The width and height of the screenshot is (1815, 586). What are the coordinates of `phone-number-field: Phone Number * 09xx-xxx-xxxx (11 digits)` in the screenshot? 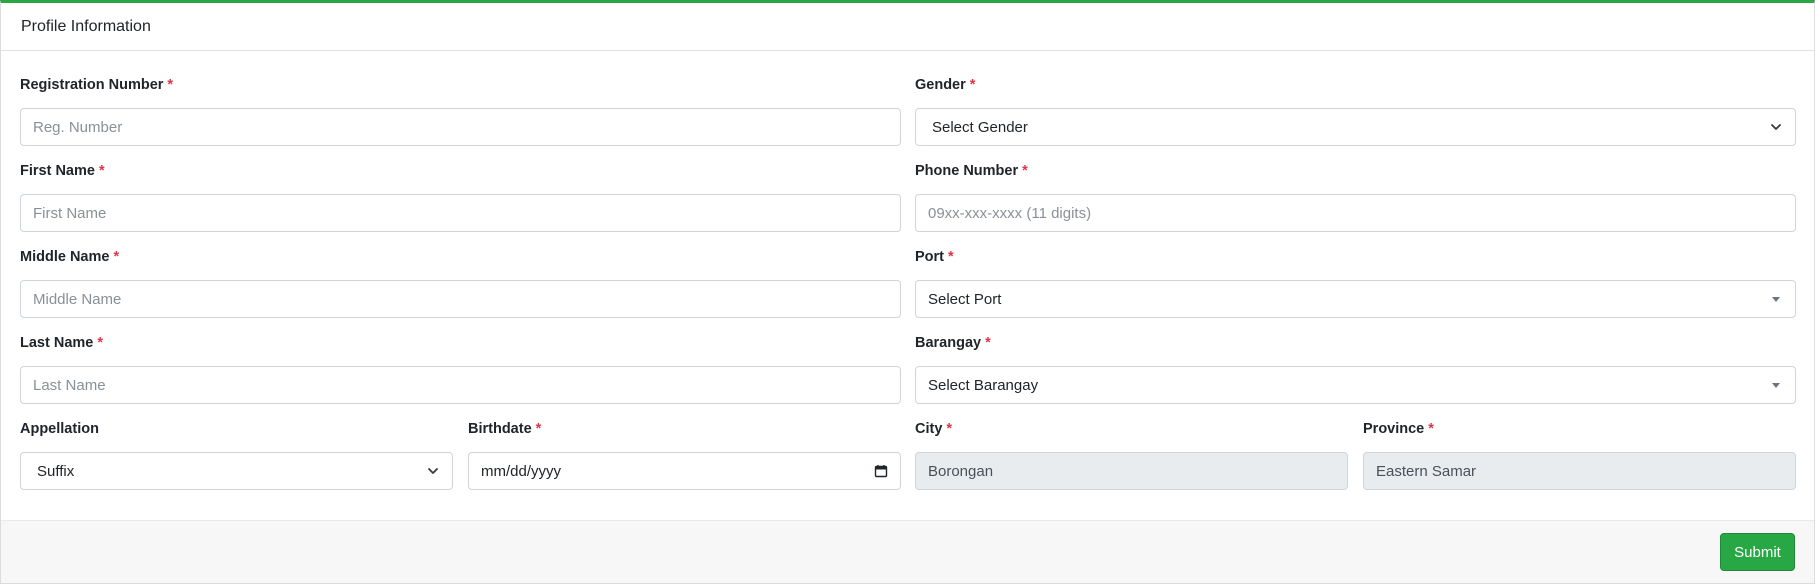 It's located at (1355, 197).